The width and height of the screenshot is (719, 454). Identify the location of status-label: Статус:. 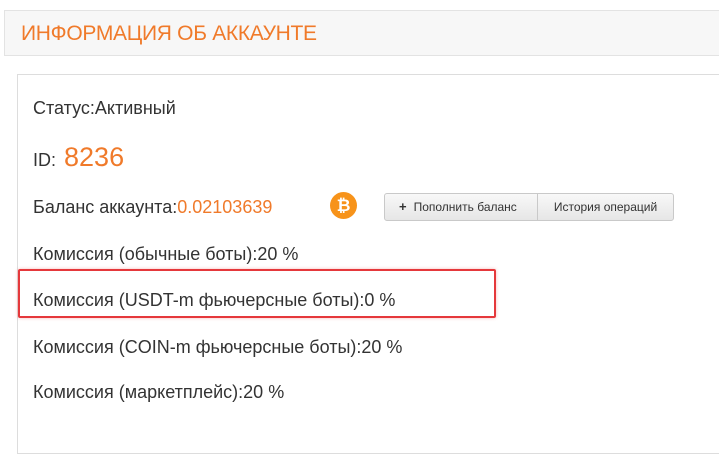
(64, 108).